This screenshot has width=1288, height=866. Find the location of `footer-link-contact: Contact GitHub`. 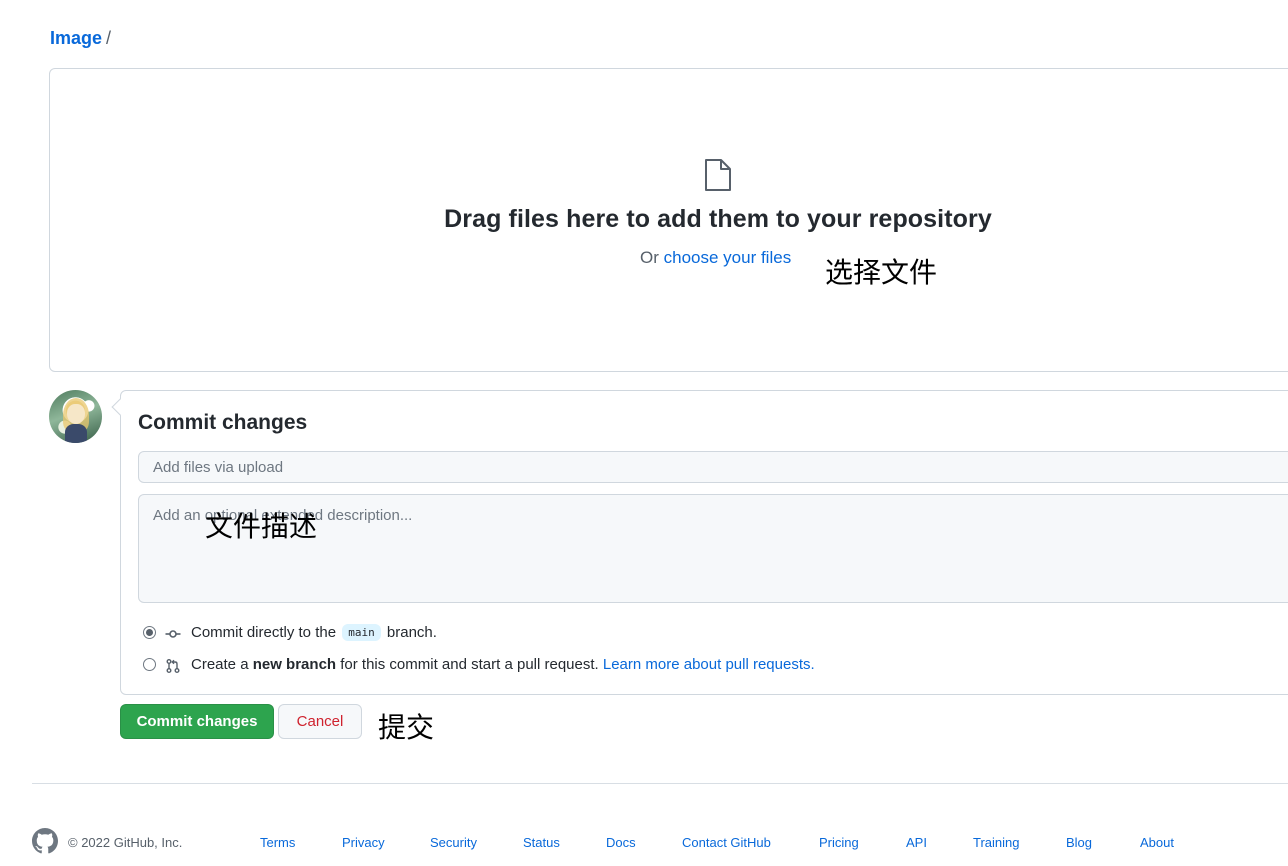

footer-link-contact: Contact GitHub is located at coordinates (726, 842).